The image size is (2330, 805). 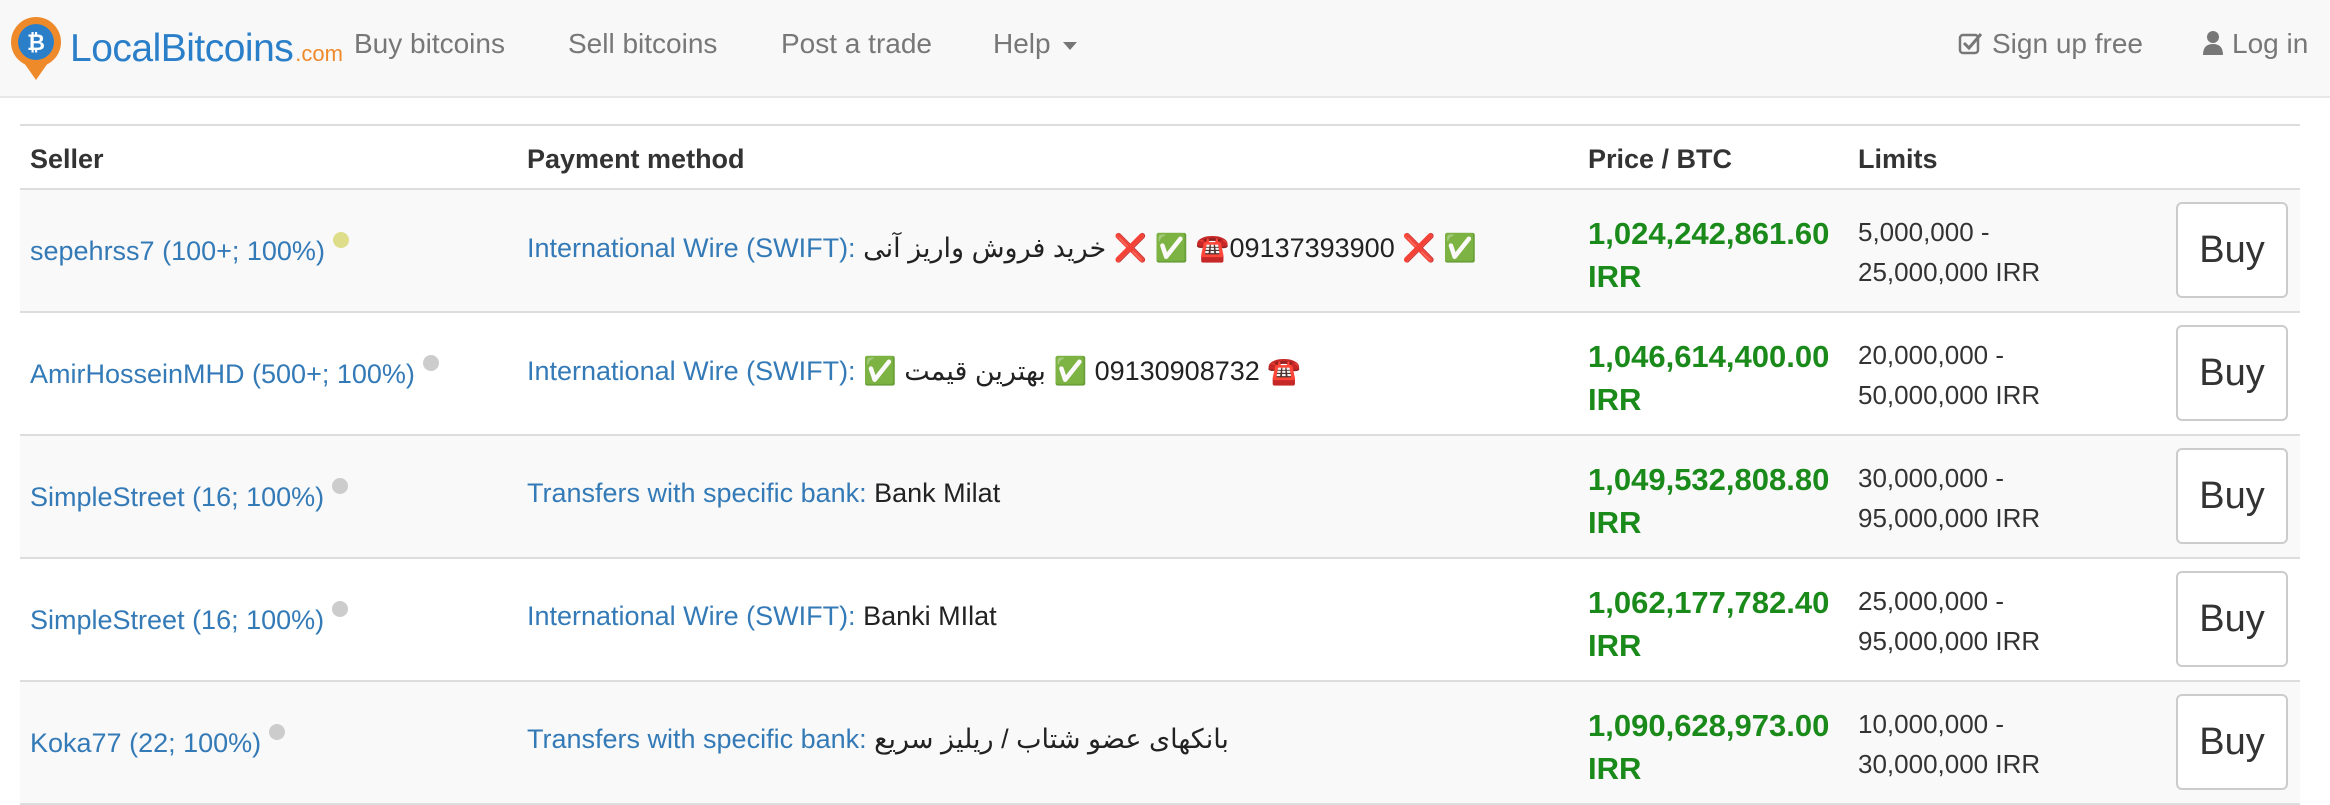 I want to click on limit-max: 30,000,000 IRR, so click(x=1949, y=764).